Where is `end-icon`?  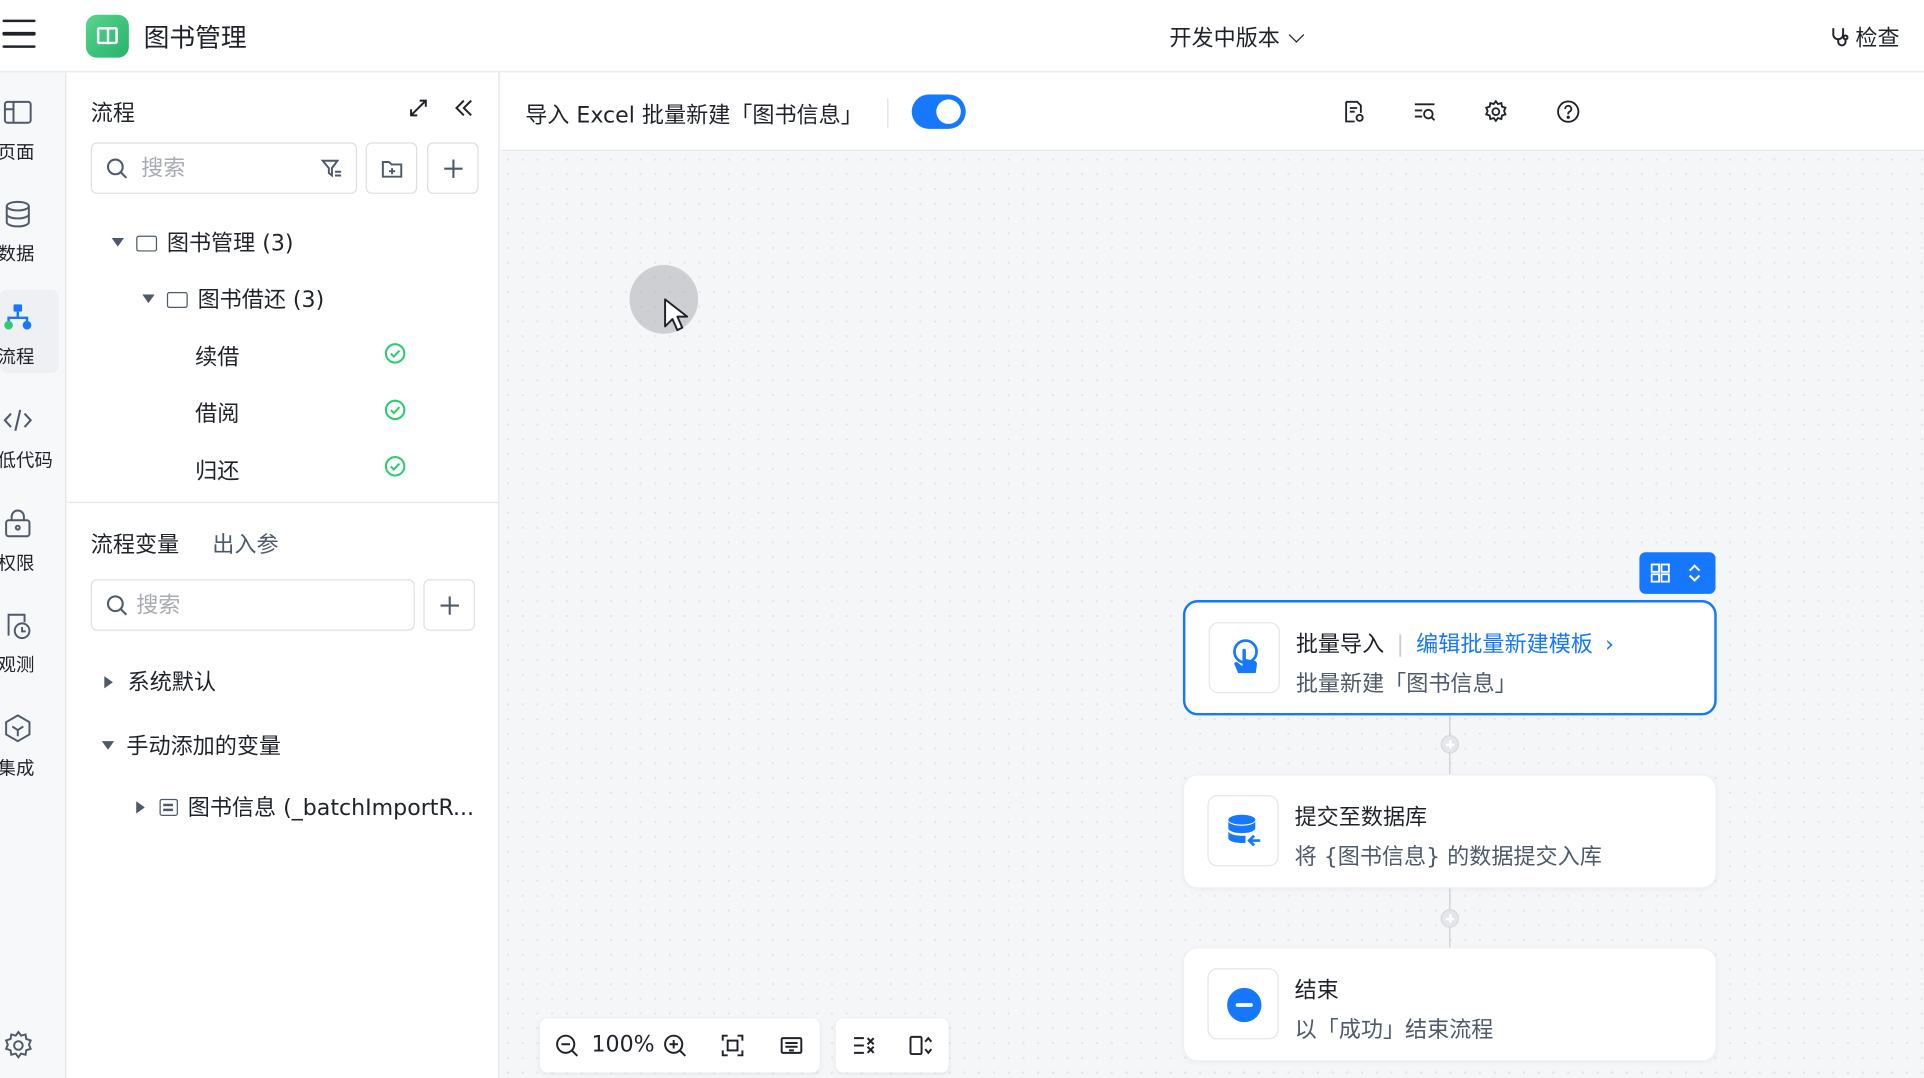
end-icon is located at coordinates (1244, 1005).